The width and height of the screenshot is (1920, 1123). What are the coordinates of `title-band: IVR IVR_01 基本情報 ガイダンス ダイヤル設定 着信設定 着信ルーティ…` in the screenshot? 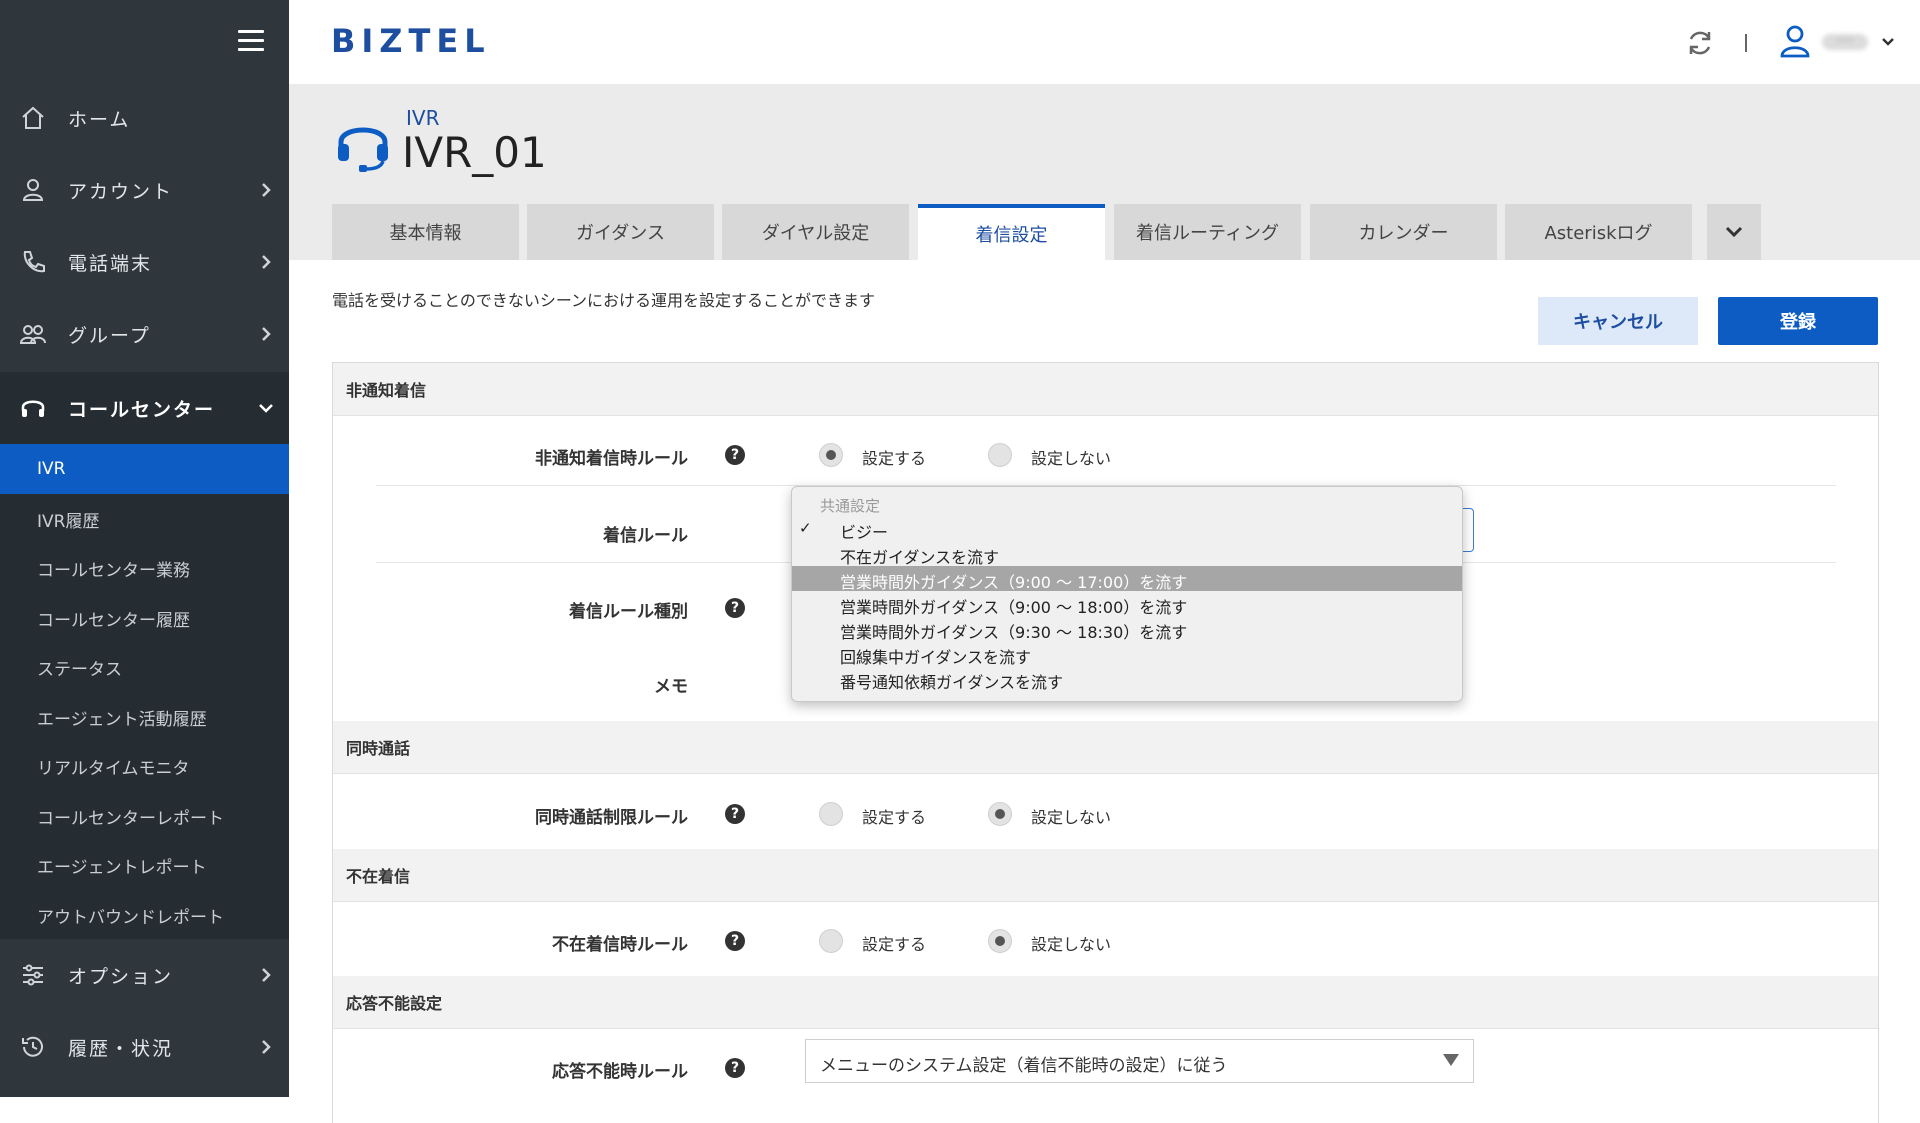 It's located at (1104, 172).